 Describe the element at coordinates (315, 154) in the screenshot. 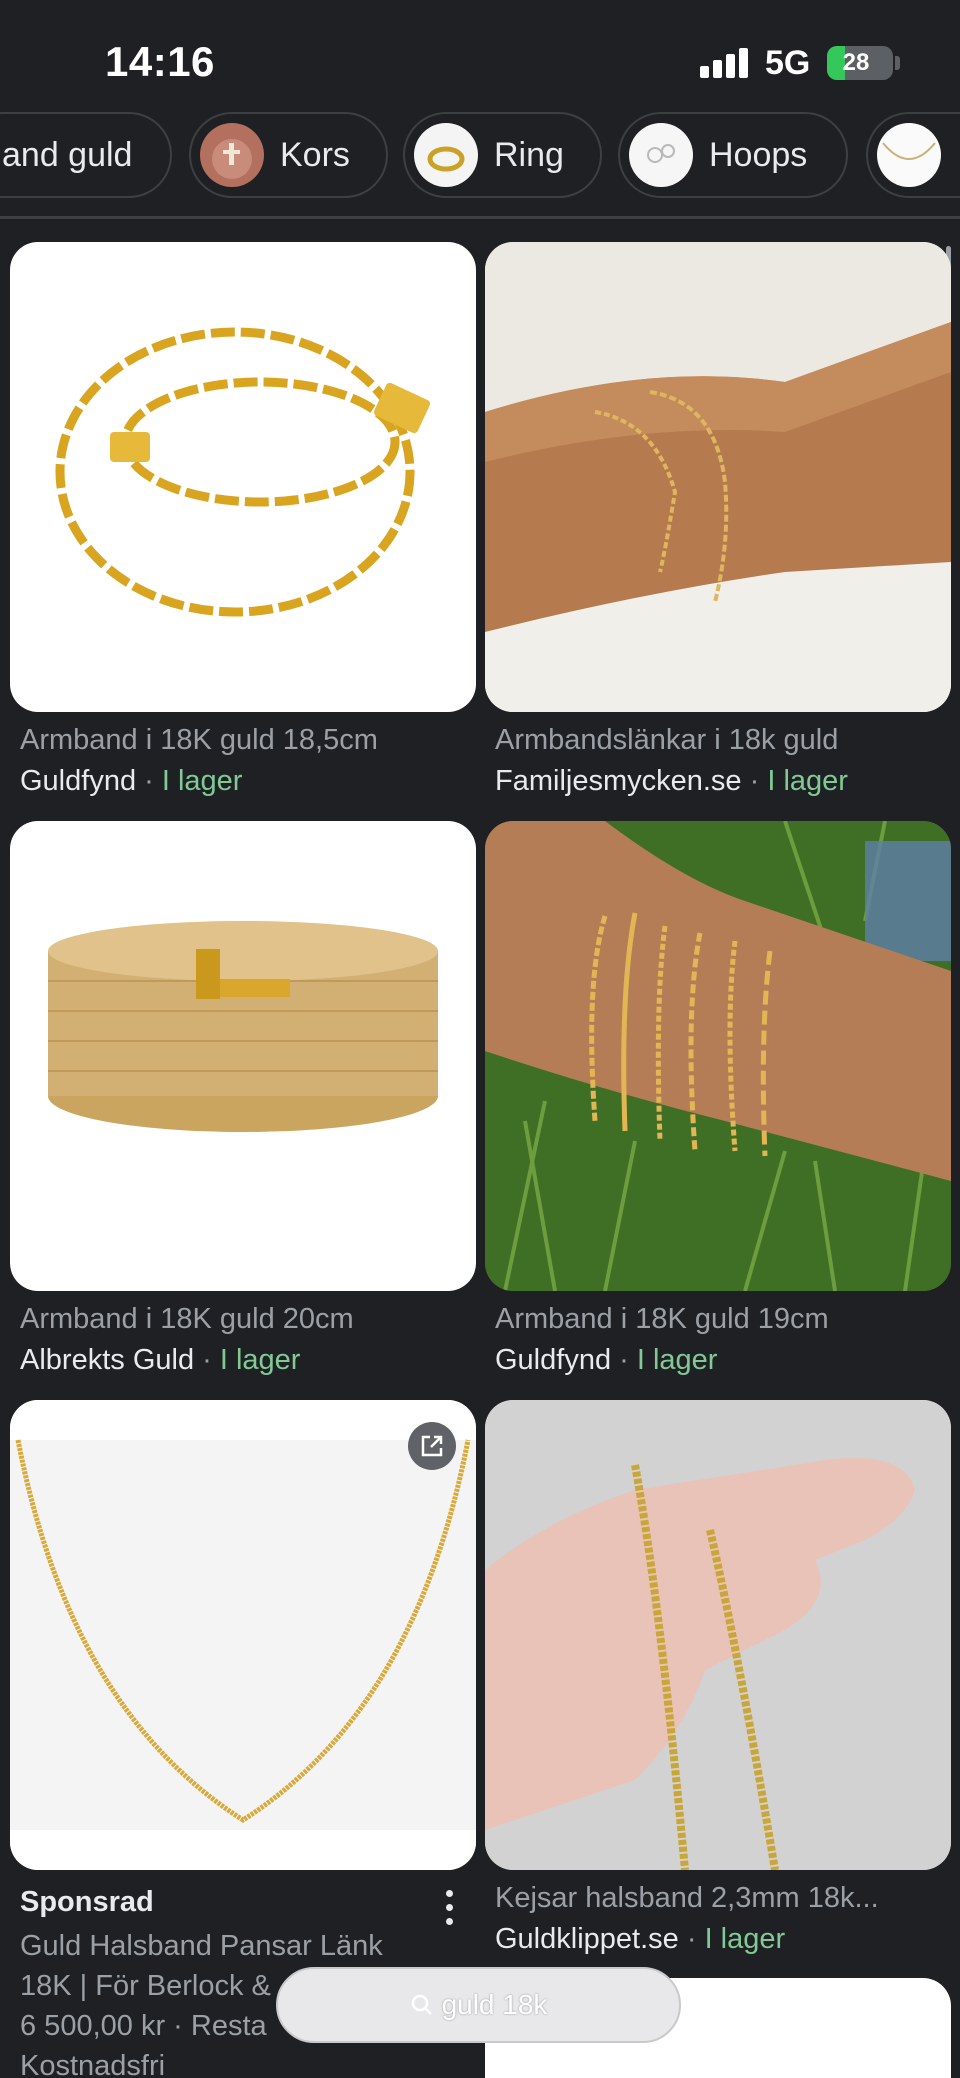

I see `chip-label: Kors` at that location.